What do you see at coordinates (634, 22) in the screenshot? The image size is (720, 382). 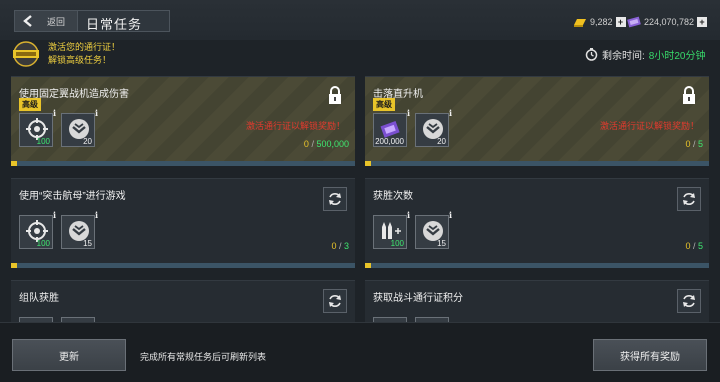 I see `ticket-icon` at bounding box center [634, 22].